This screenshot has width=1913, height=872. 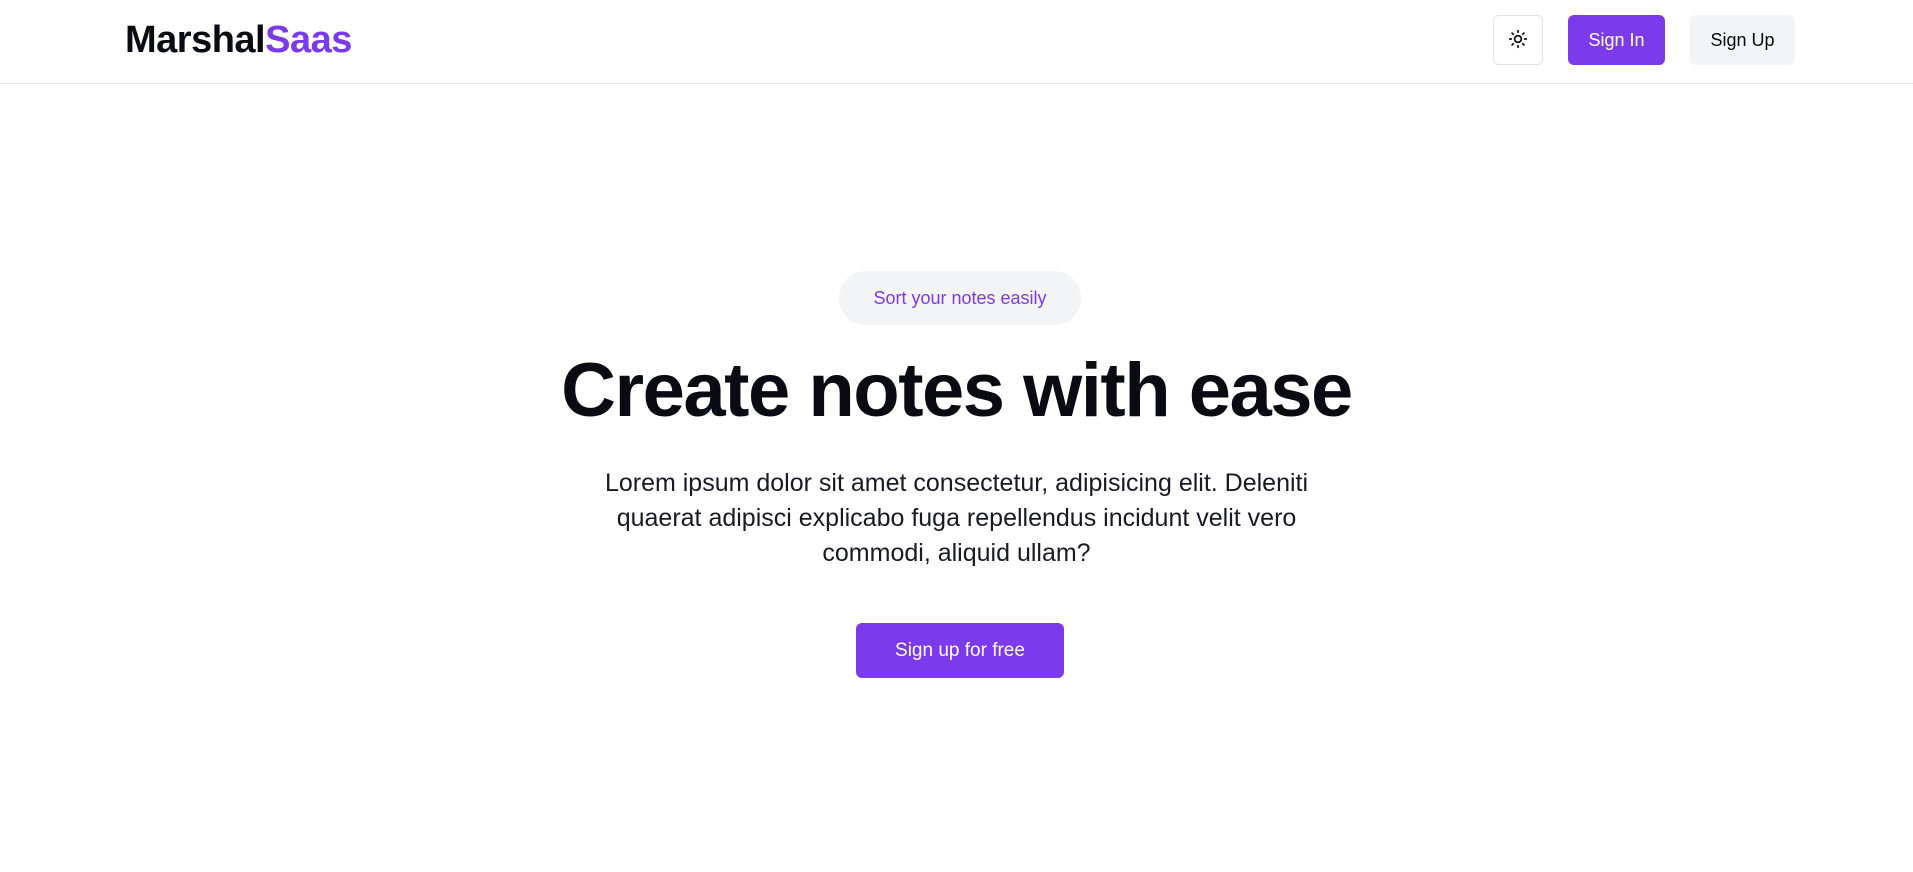 What do you see at coordinates (960, 650) in the screenshot?
I see `signup-free-button: Sign up for free` at bounding box center [960, 650].